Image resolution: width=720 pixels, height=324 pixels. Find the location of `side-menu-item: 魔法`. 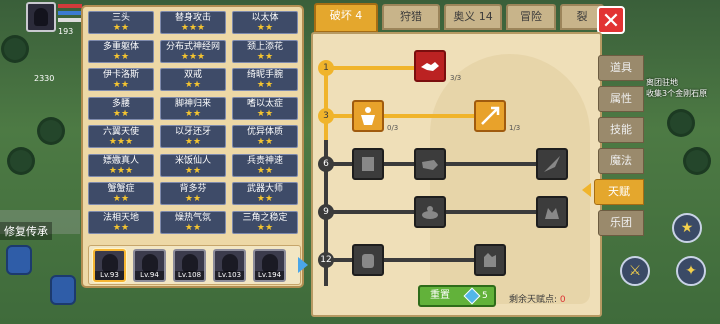

side-menu-item: 魔法 is located at coordinates (621, 161).